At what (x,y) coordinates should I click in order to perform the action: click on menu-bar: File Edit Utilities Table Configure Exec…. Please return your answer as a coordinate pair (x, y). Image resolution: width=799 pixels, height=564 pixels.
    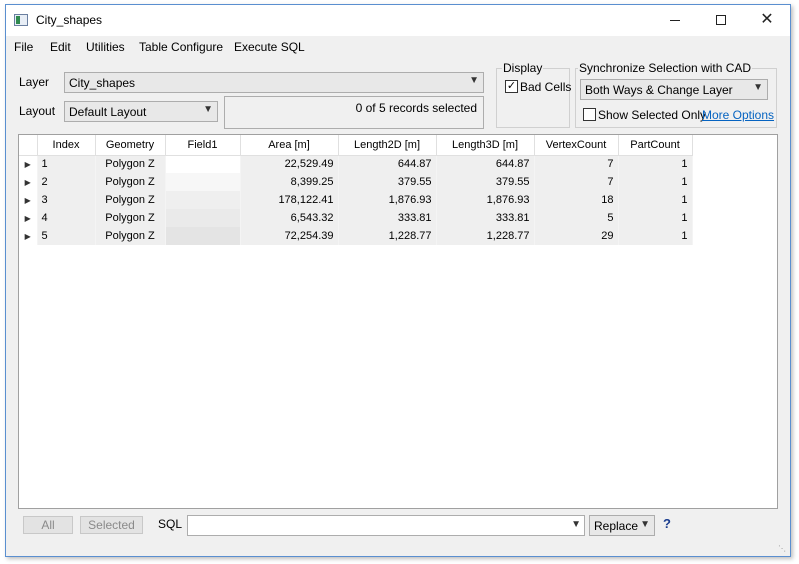
    Looking at the image, I should click on (398, 47).